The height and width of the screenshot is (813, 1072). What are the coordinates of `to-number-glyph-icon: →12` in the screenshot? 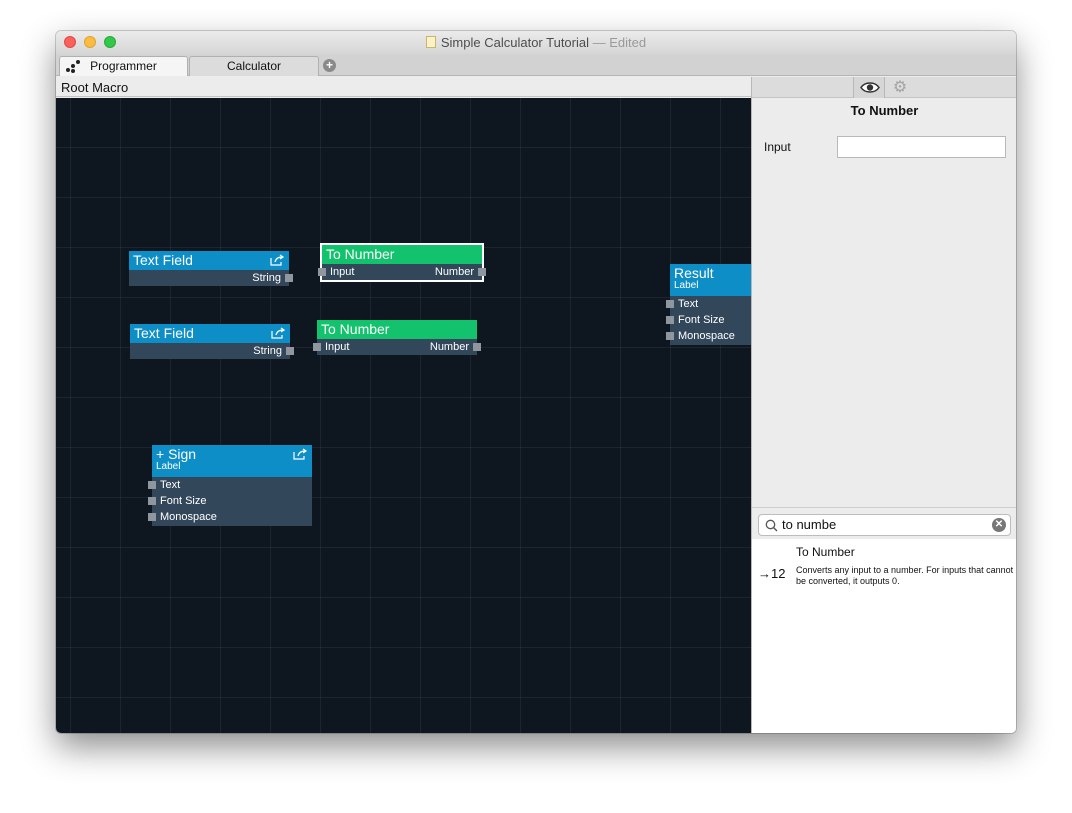 It's located at (772, 573).